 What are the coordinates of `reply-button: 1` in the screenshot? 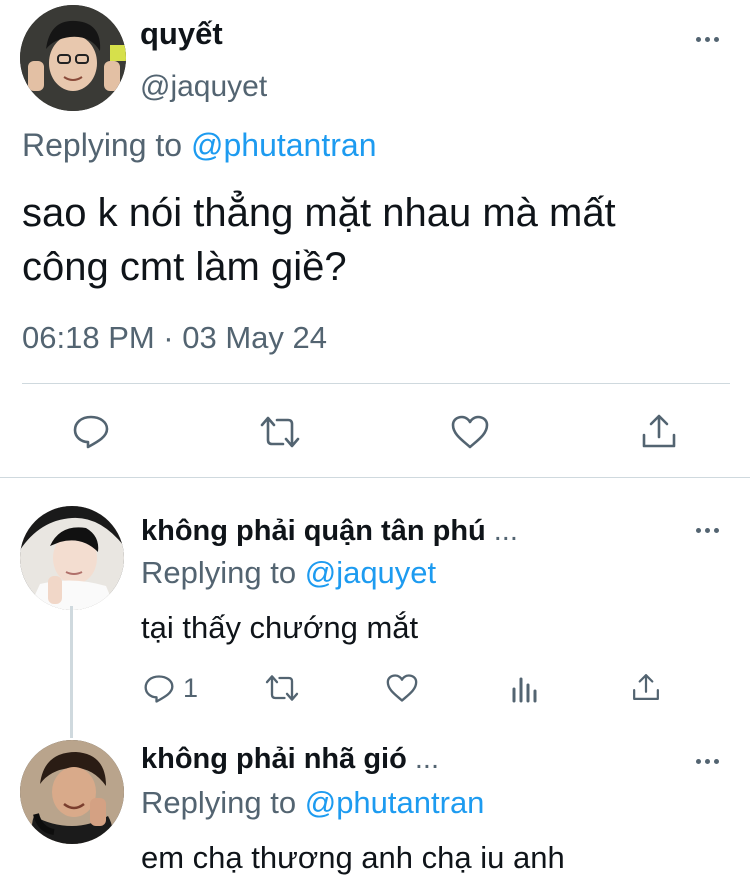 It's located at (170, 688).